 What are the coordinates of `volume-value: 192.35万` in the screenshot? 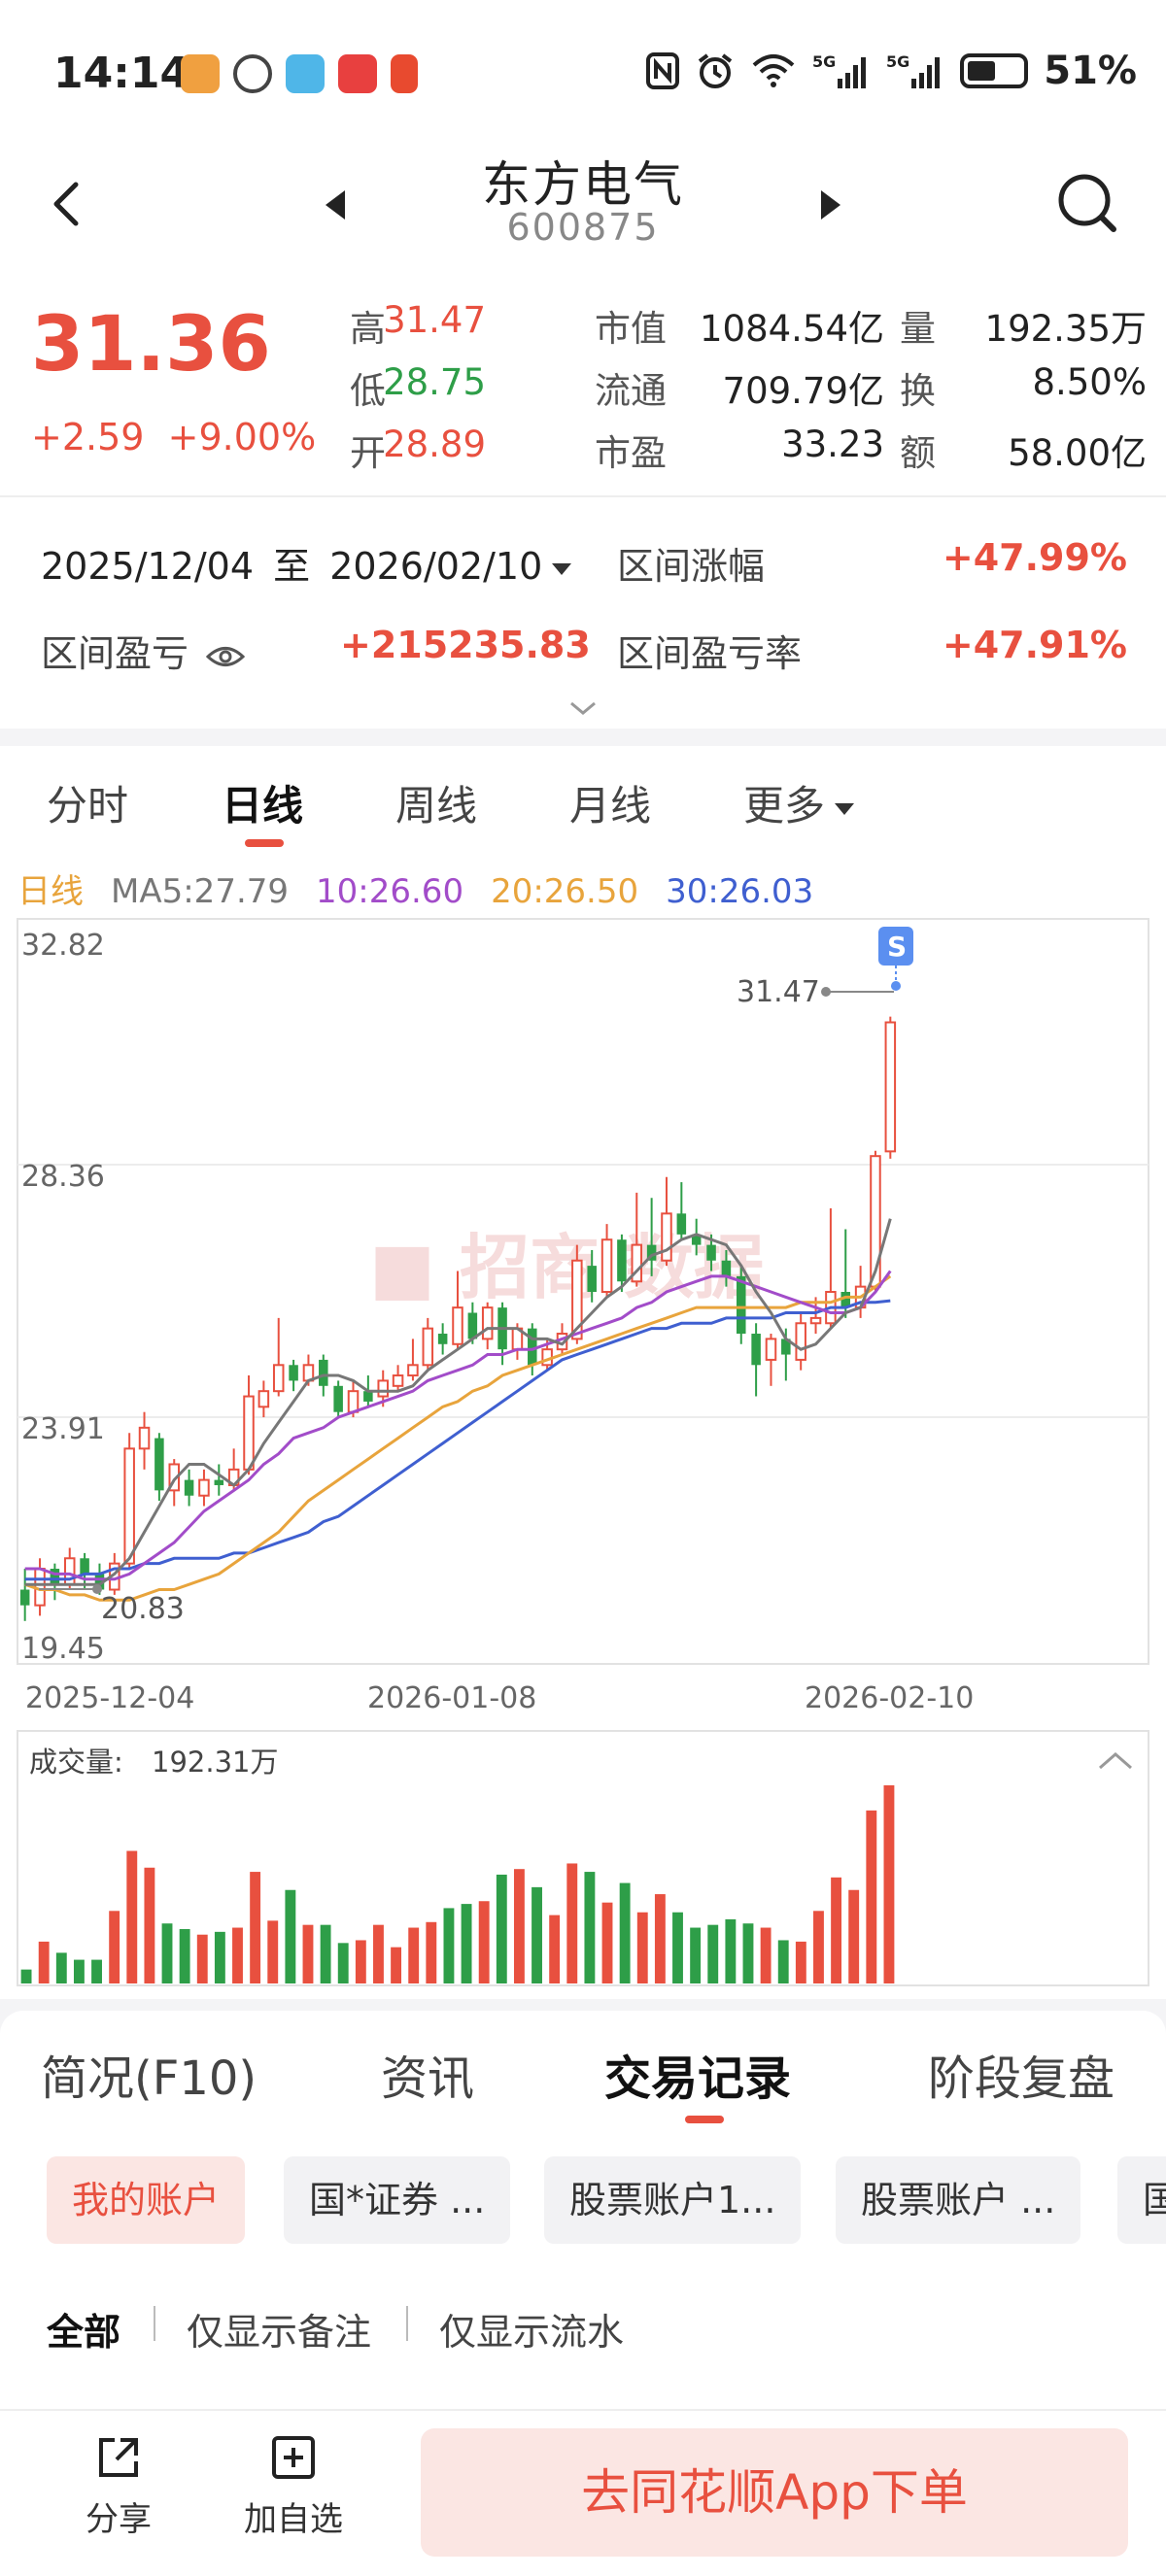 It's located at (1065, 329).